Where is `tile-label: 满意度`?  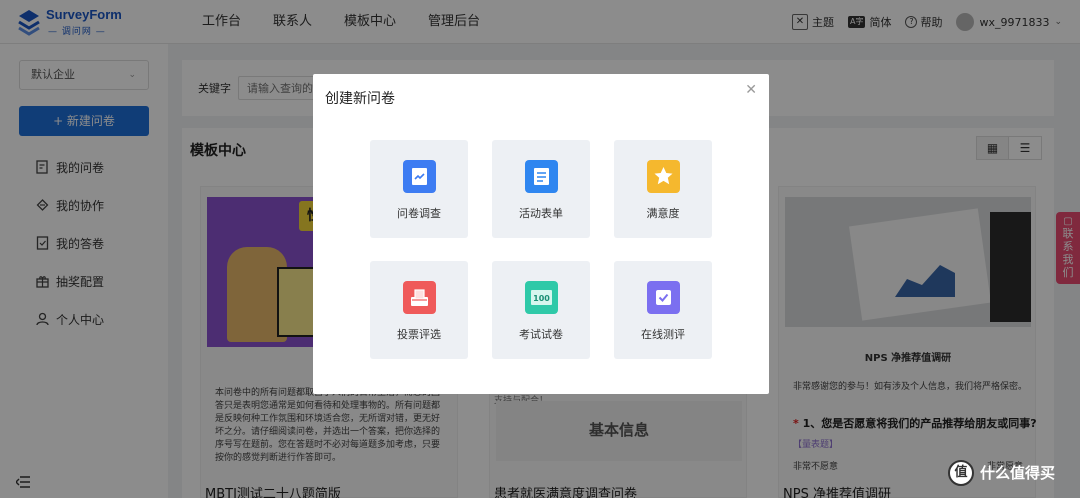 tile-label: 满意度 is located at coordinates (663, 213).